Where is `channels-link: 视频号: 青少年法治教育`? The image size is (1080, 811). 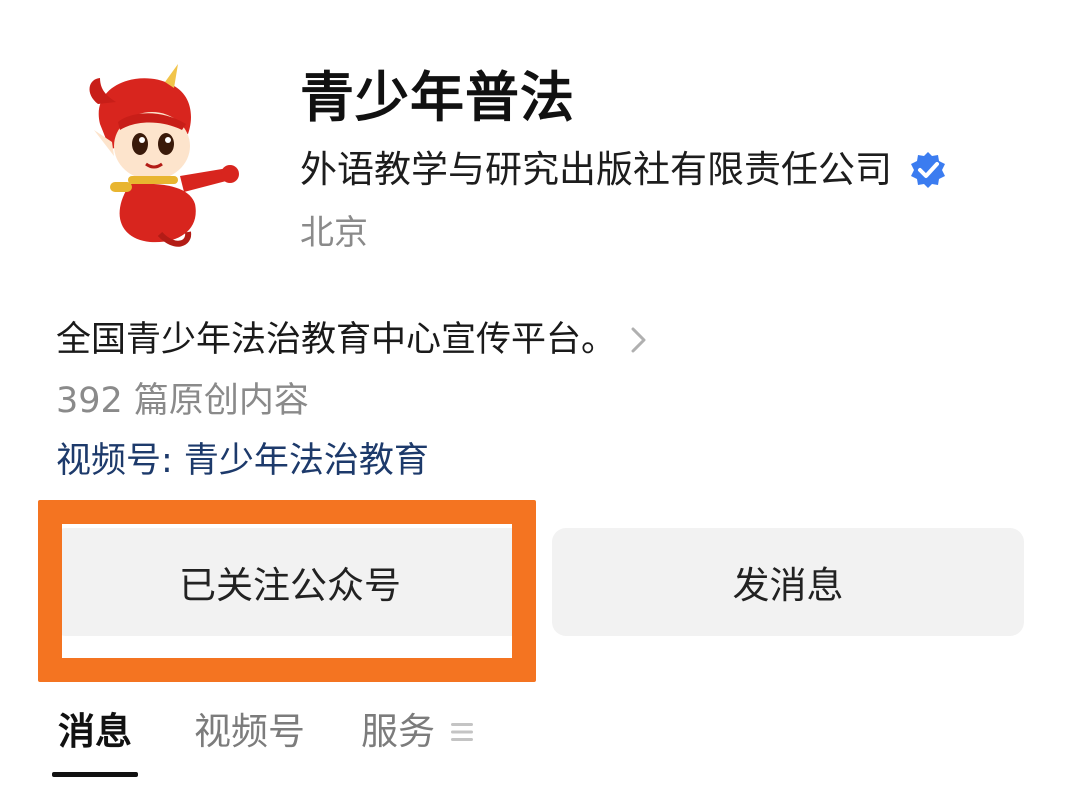
channels-link: 视频号: 青少年法治教育 is located at coordinates (242, 461).